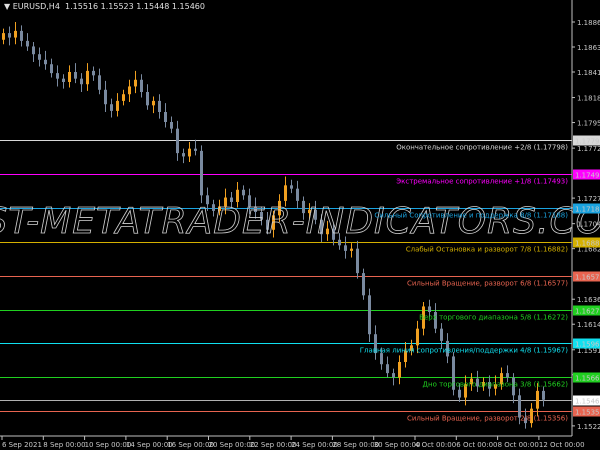 This screenshot has height=450, width=600. I want to click on level-label: Сильный Вращение, разворот 6/8 (1.16577), so click(487, 284).